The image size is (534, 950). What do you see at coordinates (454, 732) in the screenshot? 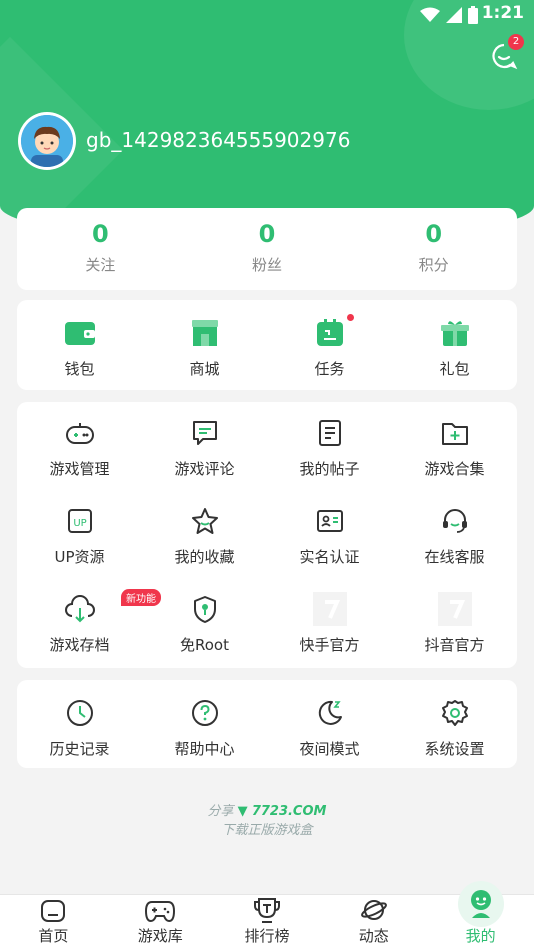
I see `settings-item: 系统设置` at bounding box center [454, 732].